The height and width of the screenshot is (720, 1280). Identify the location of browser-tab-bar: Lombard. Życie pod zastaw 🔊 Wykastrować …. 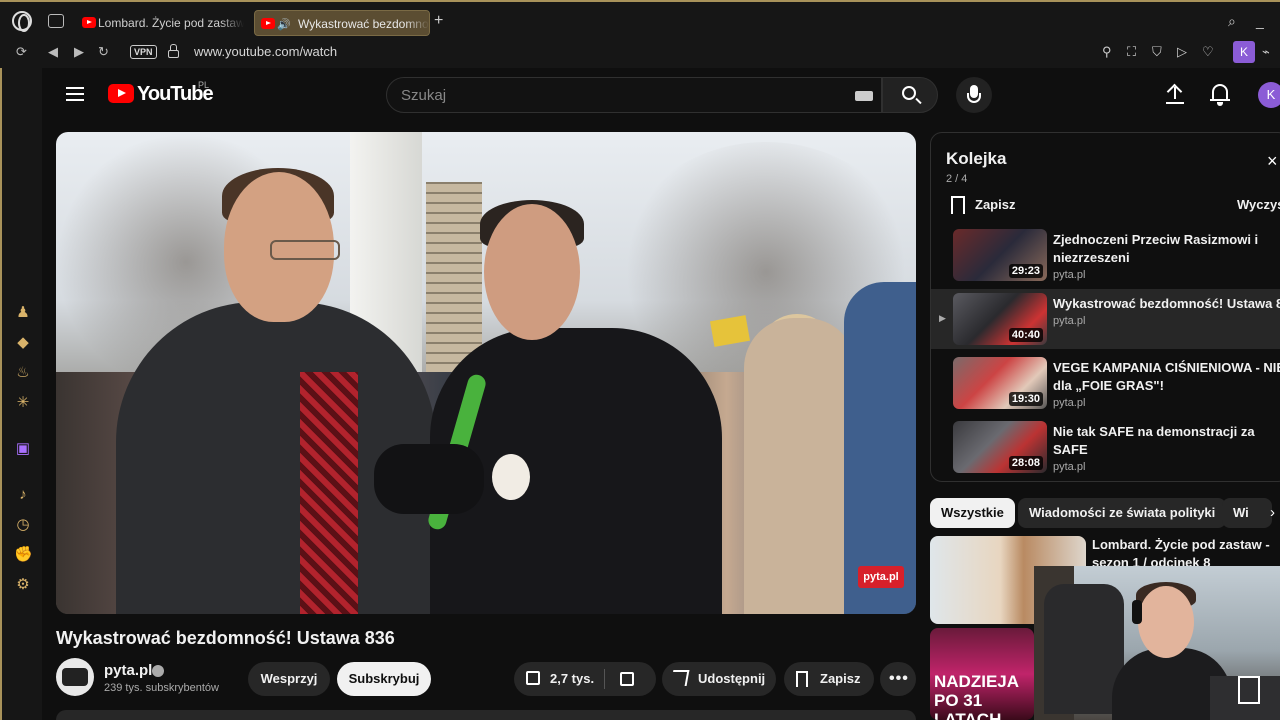
(640, 20).